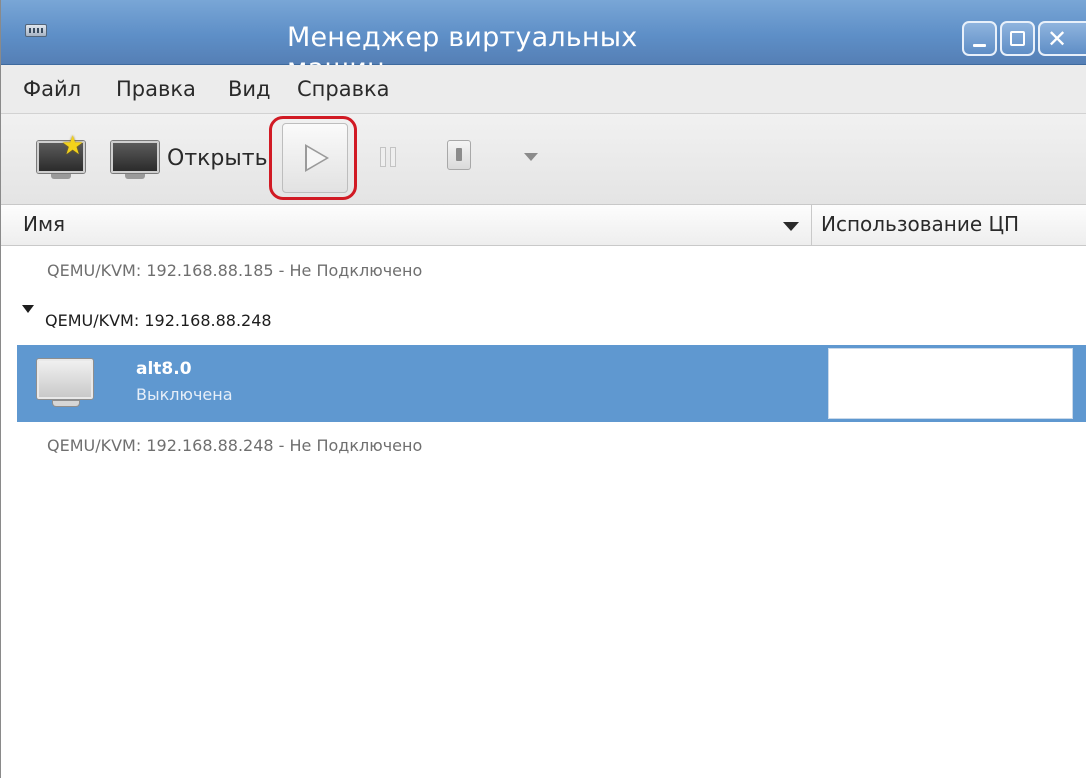  What do you see at coordinates (543, 225) in the screenshot?
I see `column-header: Имя Использование ЦП` at bounding box center [543, 225].